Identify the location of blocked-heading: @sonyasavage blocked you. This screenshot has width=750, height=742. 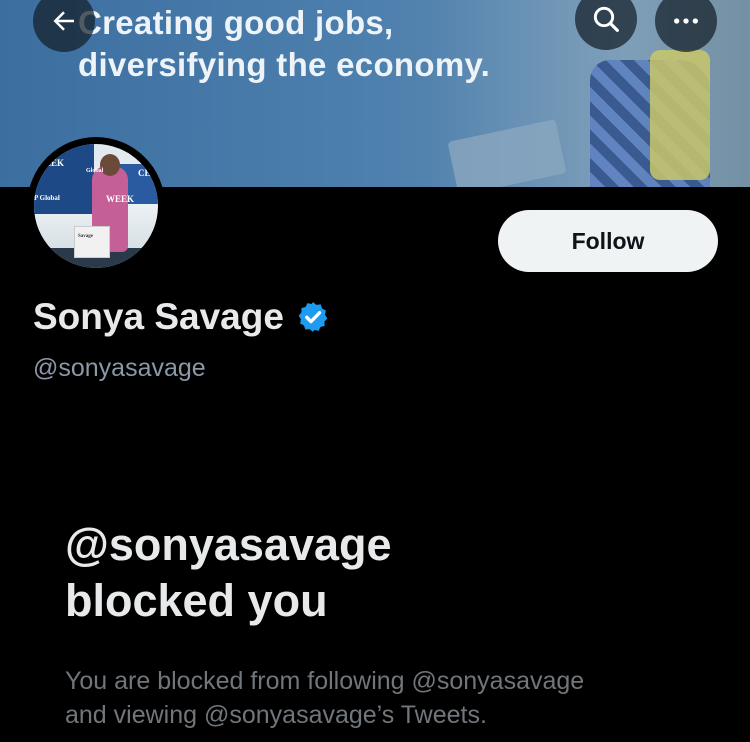
(228, 573).